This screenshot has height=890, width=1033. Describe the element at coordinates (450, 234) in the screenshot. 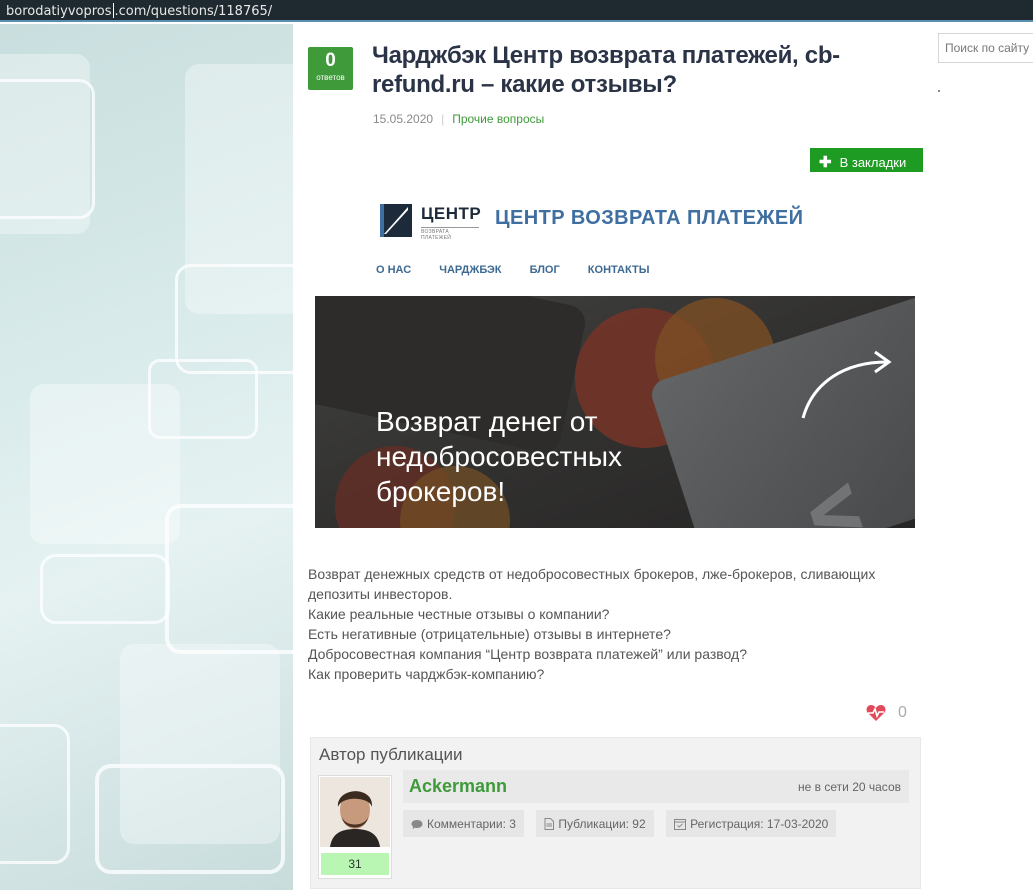

I see `logo-subtitle: ВОЗВРАТА ПЛАТЕЖЕЙ` at that location.